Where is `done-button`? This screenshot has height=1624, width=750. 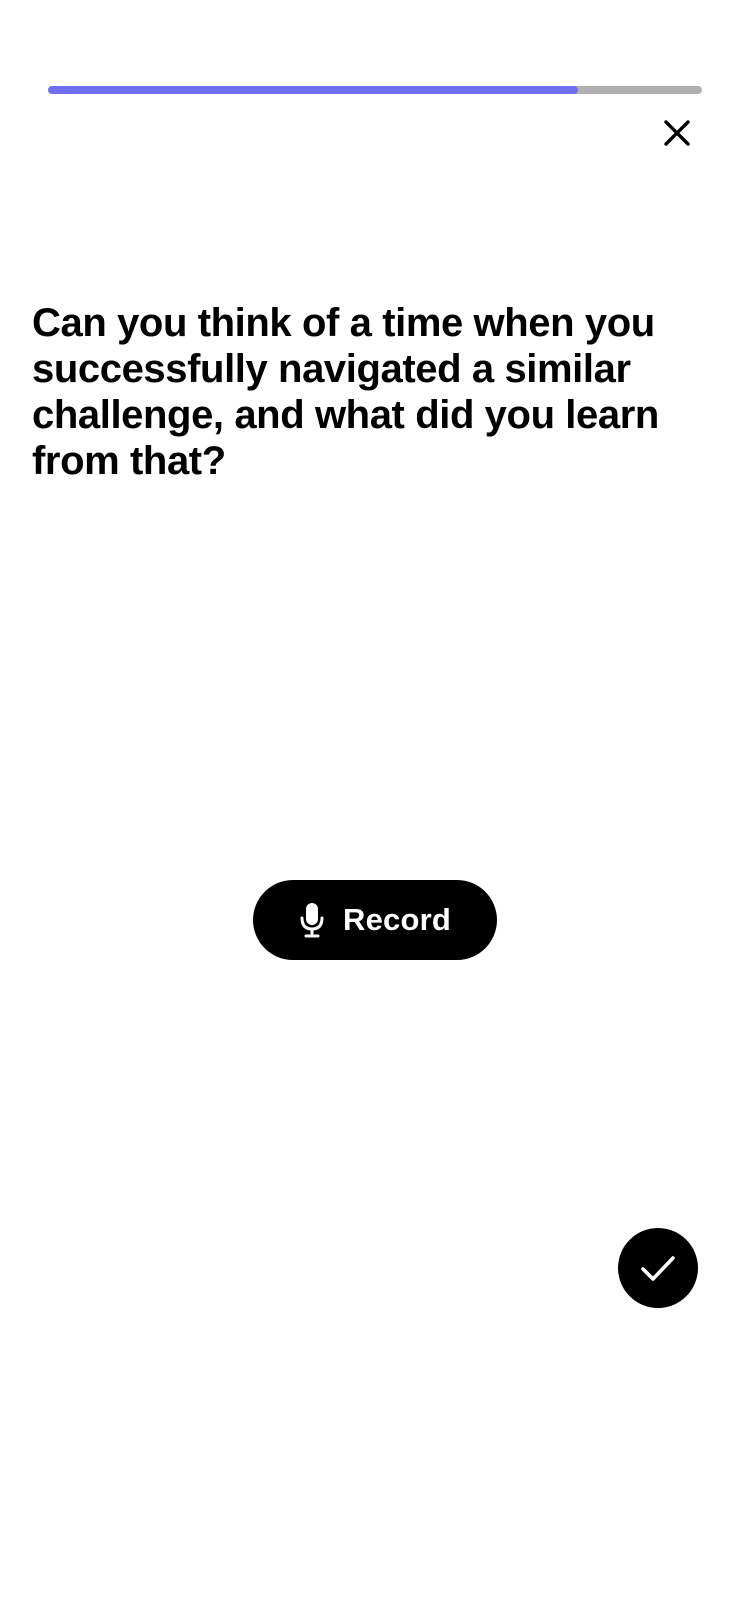 done-button is located at coordinates (658, 1268).